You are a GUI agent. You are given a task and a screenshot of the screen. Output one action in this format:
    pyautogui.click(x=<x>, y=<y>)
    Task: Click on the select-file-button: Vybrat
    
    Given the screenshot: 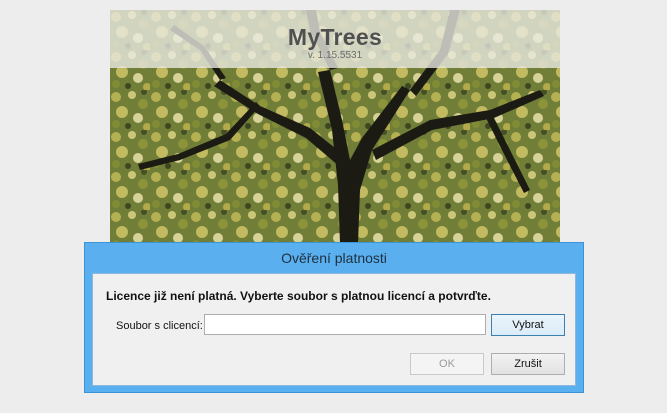 What is the action you would take?
    pyautogui.click(x=528, y=325)
    